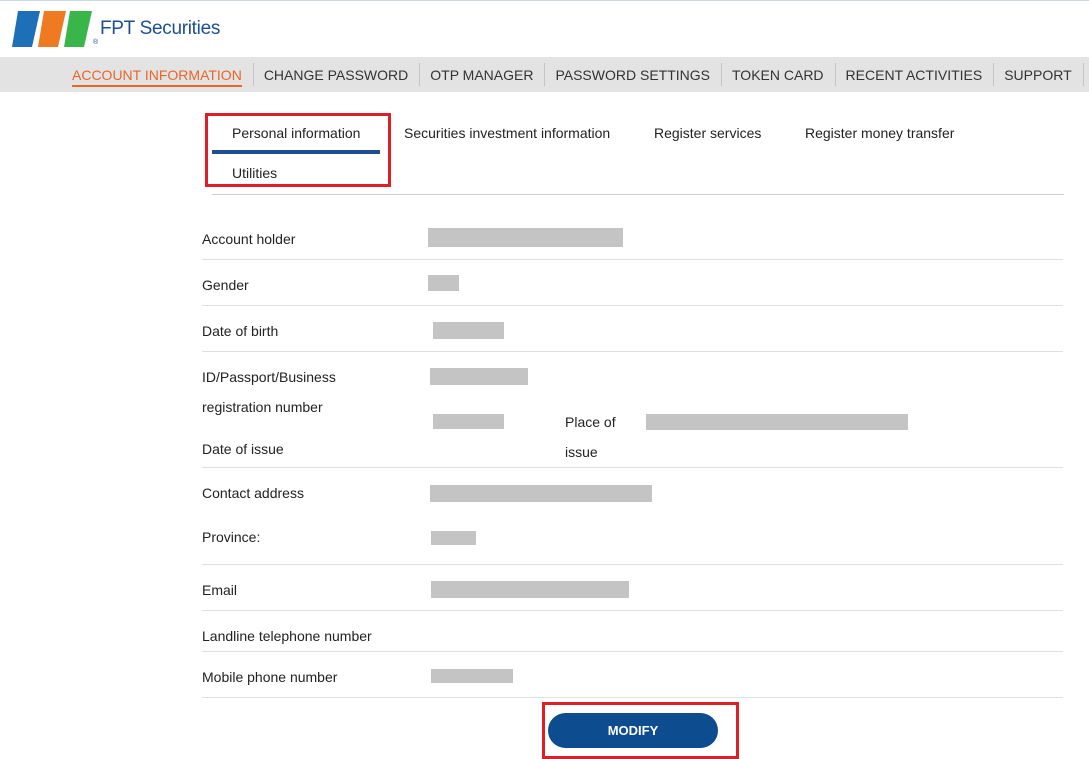  Describe the element at coordinates (231, 537) in the screenshot. I see `label-province: Province:` at that location.